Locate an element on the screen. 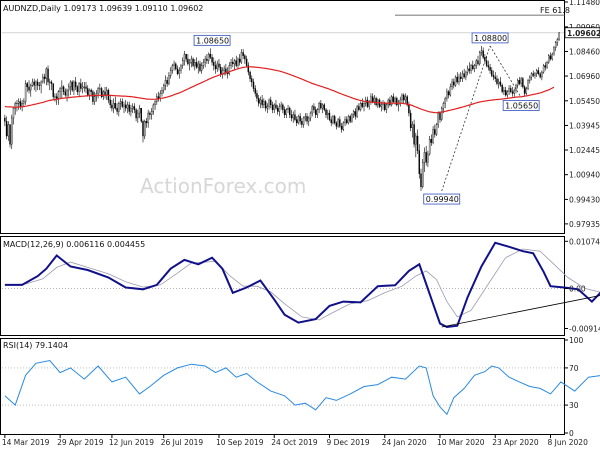 The width and height of the screenshot is (600, 450). rsi-title: RSI(14) 79.1404 is located at coordinates (35, 345).